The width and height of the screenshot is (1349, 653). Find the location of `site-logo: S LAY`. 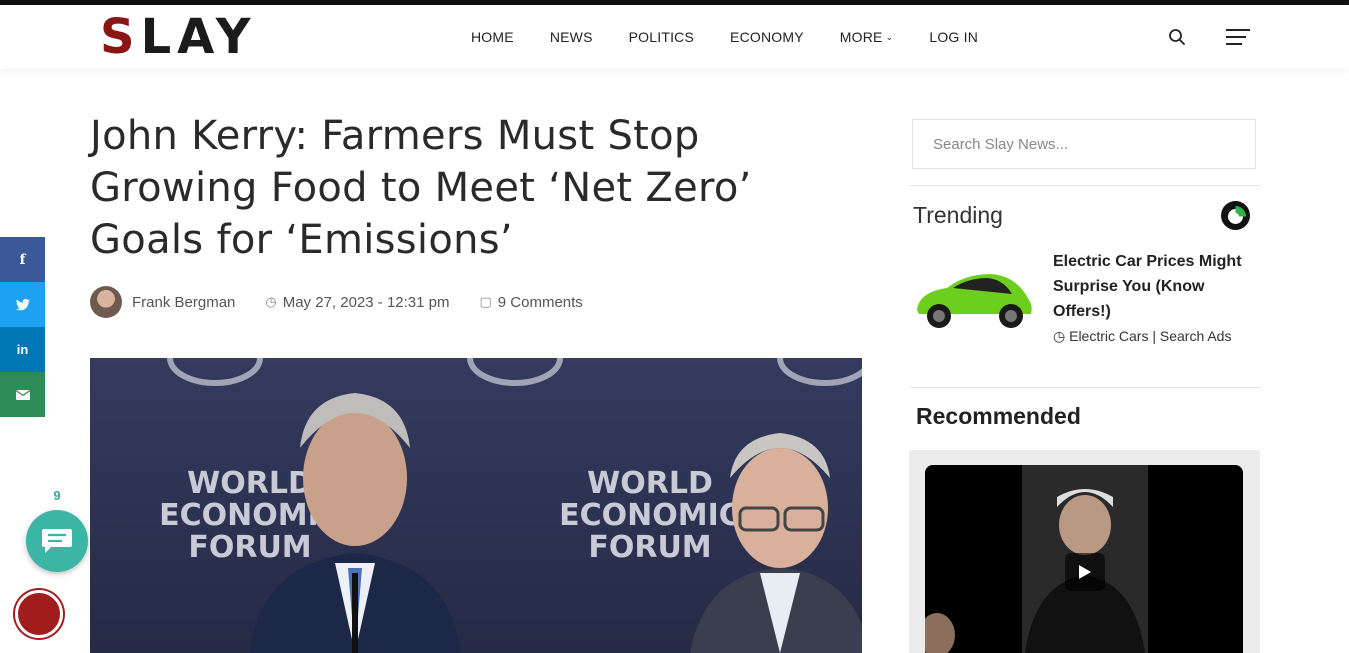

site-logo: S LAY is located at coordinates (178, 37).